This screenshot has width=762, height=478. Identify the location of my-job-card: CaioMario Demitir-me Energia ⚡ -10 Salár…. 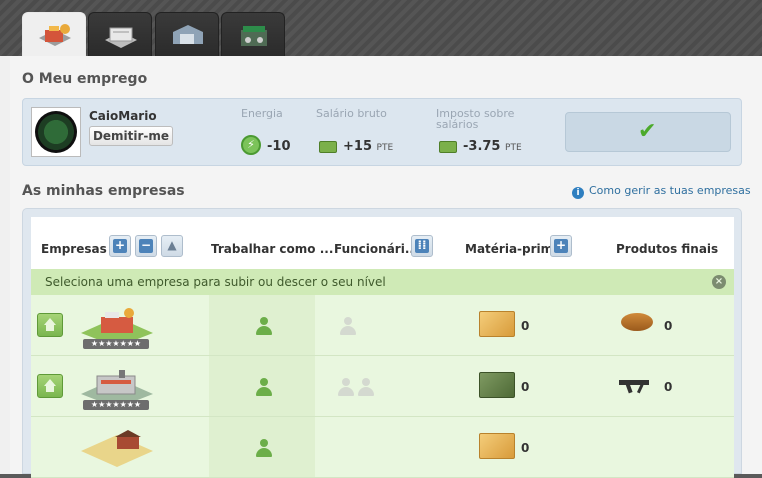
(382, 132).